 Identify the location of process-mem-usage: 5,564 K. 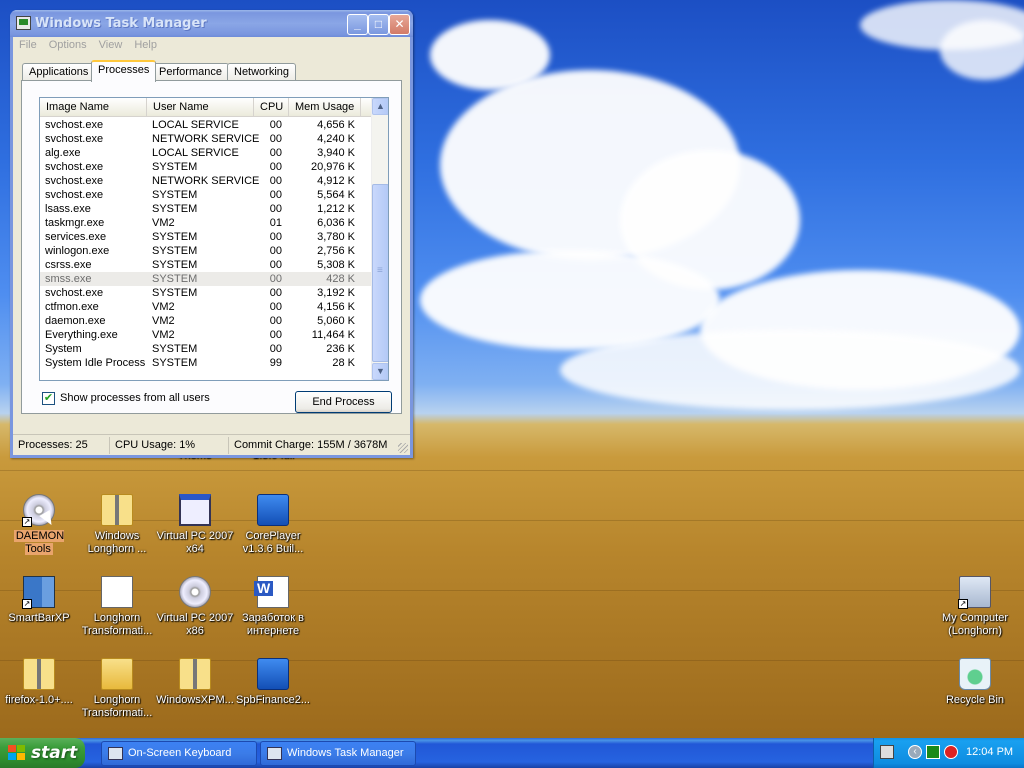
(336, 195).